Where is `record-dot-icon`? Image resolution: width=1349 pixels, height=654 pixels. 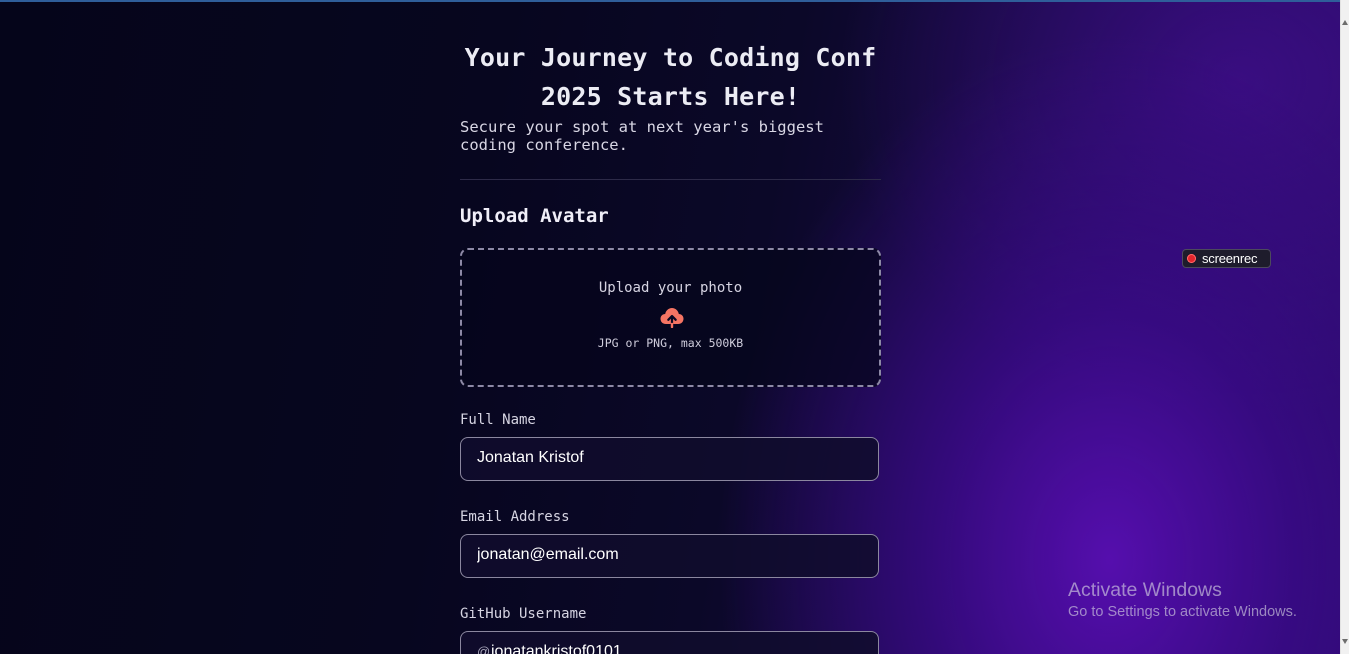 record-dot-icon is located at coordinates (1191, 258).